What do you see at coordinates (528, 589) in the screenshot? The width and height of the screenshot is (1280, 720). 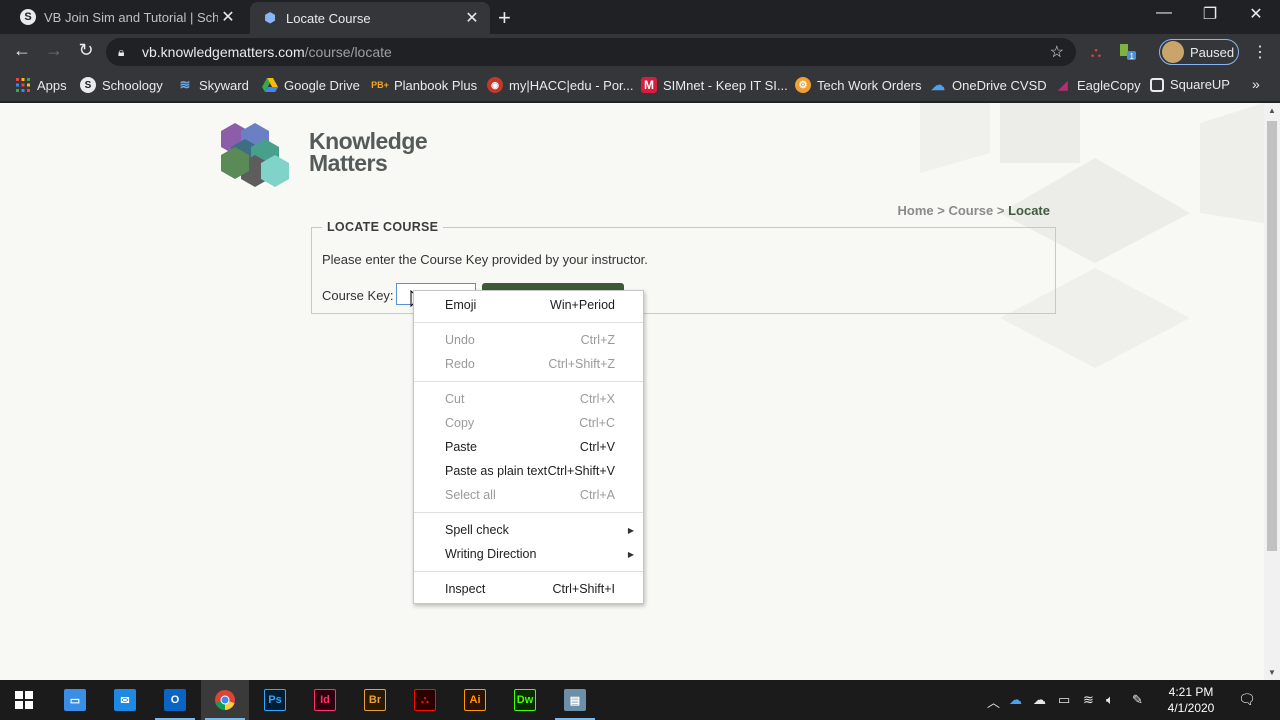 I see `menu-item-inspect: Inspect Ctrl+Shift+I` at bounding box center [528, 589].